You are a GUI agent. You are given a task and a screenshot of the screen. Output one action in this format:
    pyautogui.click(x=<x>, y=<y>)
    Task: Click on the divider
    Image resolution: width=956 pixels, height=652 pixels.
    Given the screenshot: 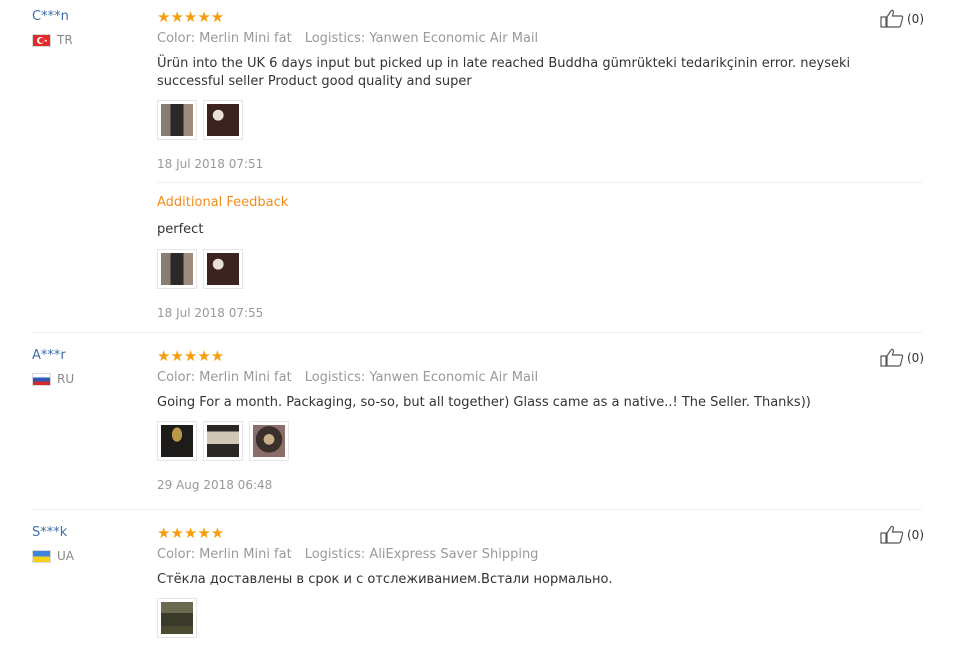 What is the action you would take?
    pyautogui.click(x=539, y=182)
    